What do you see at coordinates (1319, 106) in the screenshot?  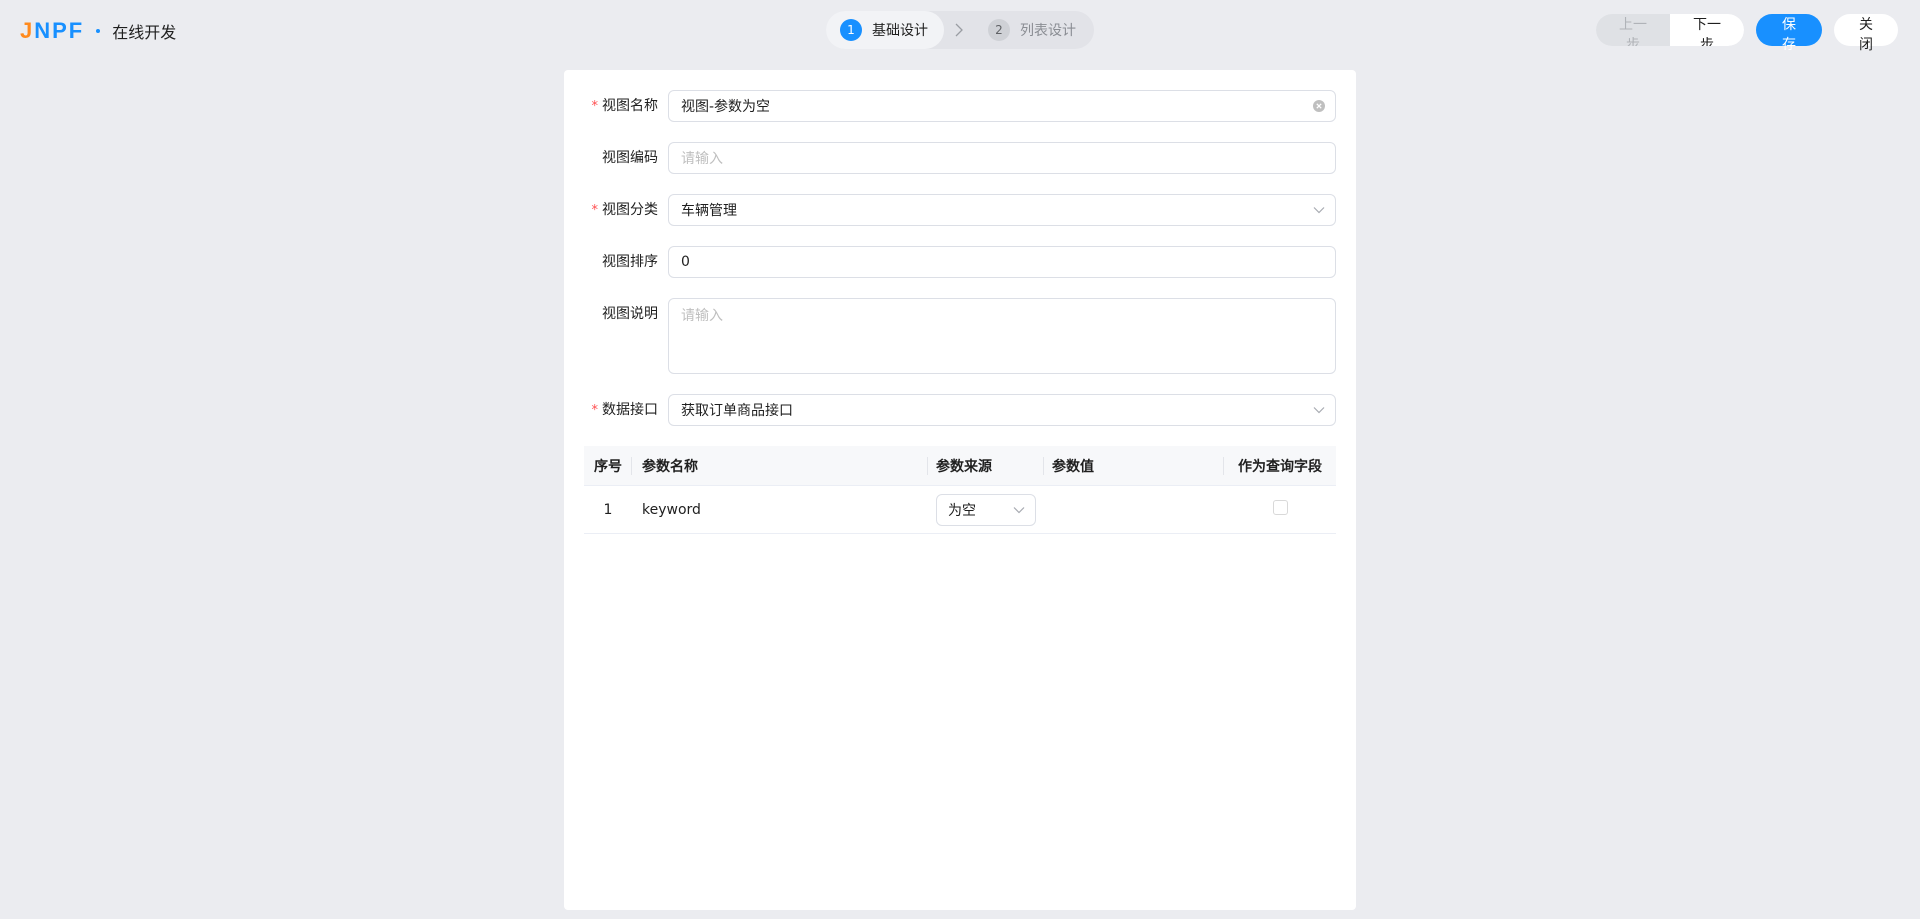 I see `clear-icon` at bounding box center [1319, 106].